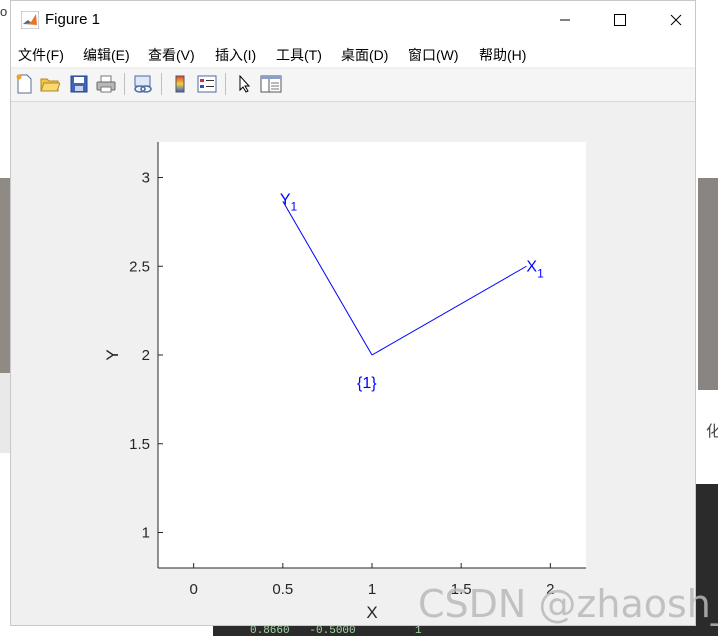 The height and width of the screenshot is (637, 718). Describe the element at coordinates (5, 413) in the screenshot. I see `background-left-panel` at that location.